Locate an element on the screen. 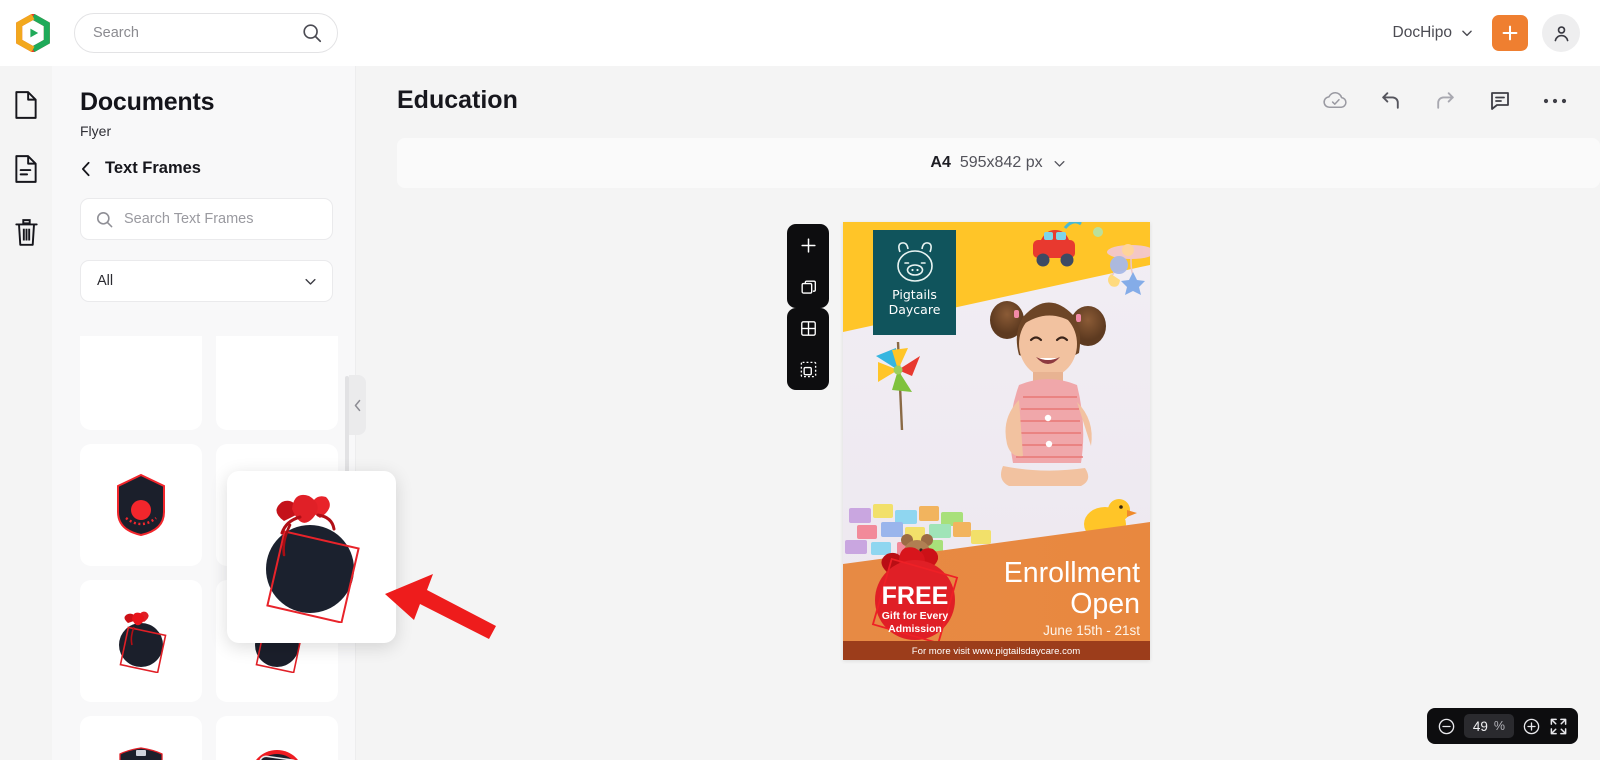 Image resolution: width=1600 pixels, height=760 pixels. expand-arrows-icon is located at coordinates (1558, 726).